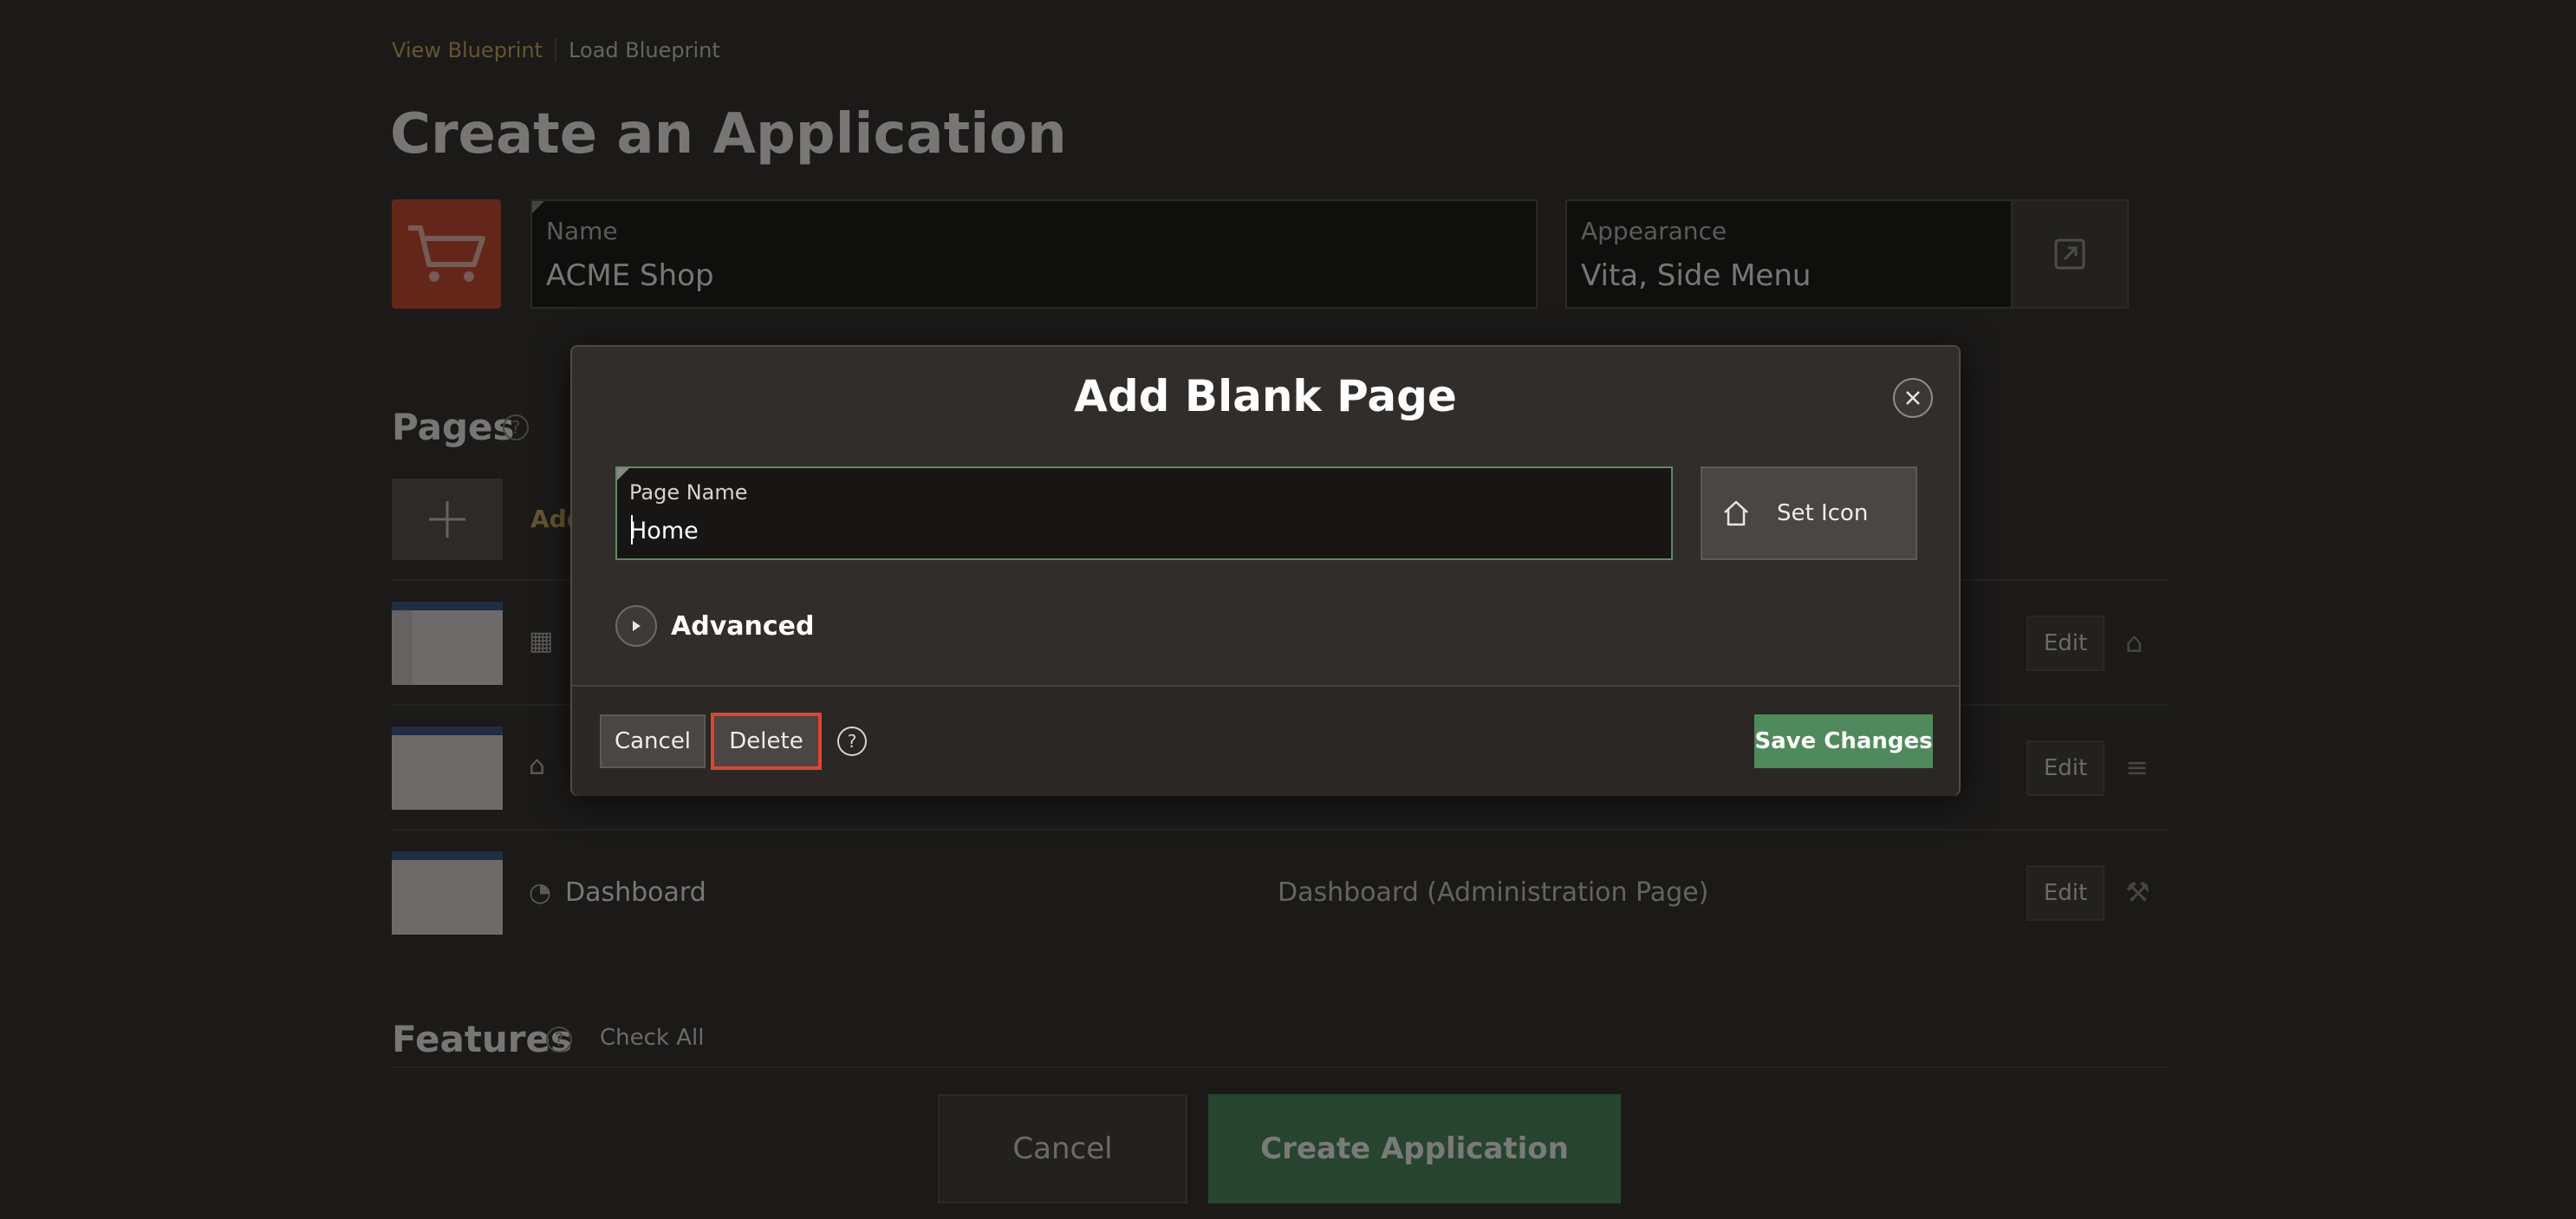 Image resolution: width=2576 pixels, height=1219 pixels. What do you see at coordinates (653, 741) in the screenshot?
I see `dialog-cancel-button: Cancel` at bounding box center [653, 741].